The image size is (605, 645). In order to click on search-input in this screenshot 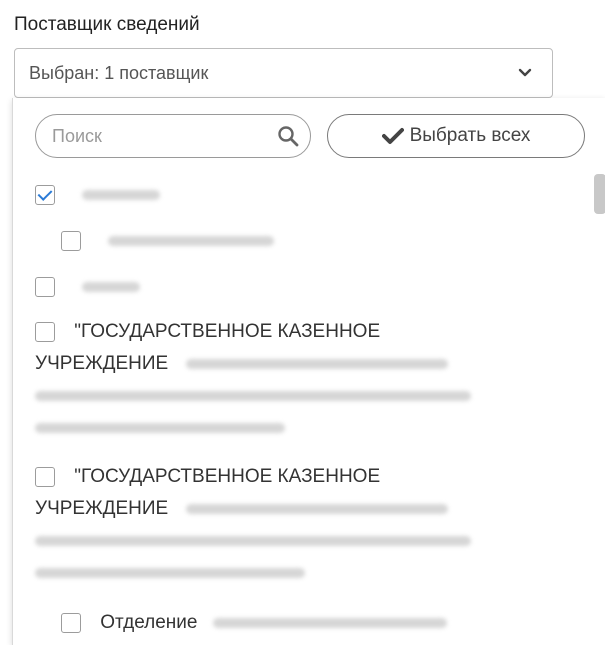, I will do `click(152, 136)`.